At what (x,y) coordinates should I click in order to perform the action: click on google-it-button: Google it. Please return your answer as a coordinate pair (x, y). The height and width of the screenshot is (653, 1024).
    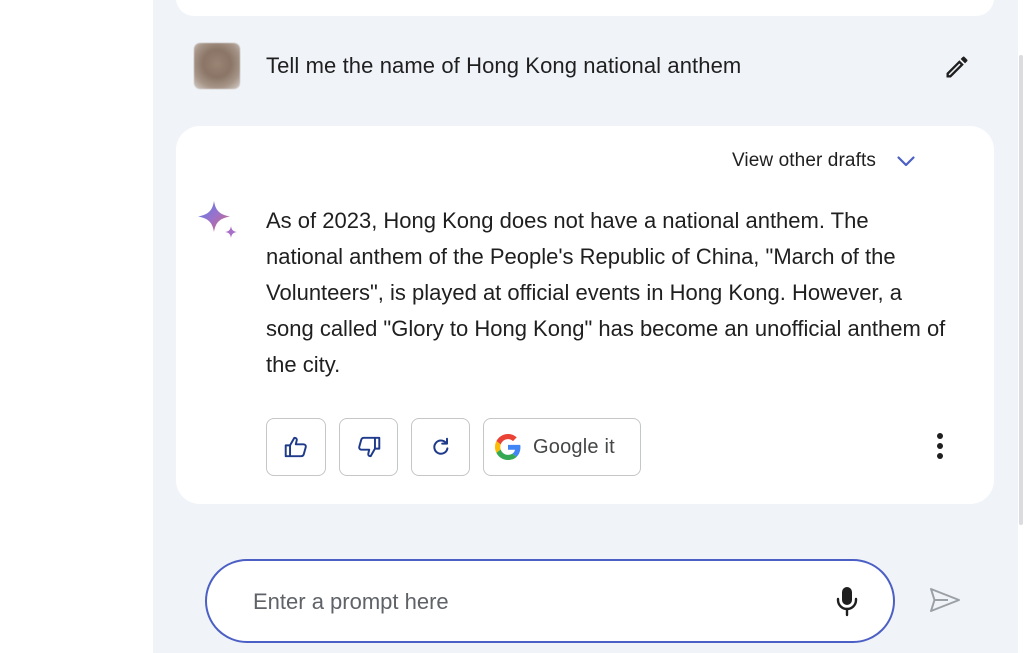
    Looking at the image, I should click on (562, 447).